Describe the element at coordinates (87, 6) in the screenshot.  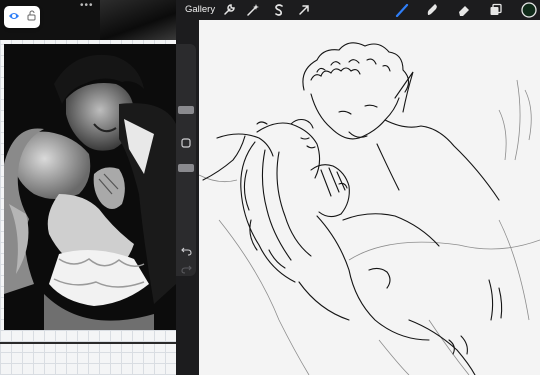
I see `reference-grabber-handle: •••` at that location.